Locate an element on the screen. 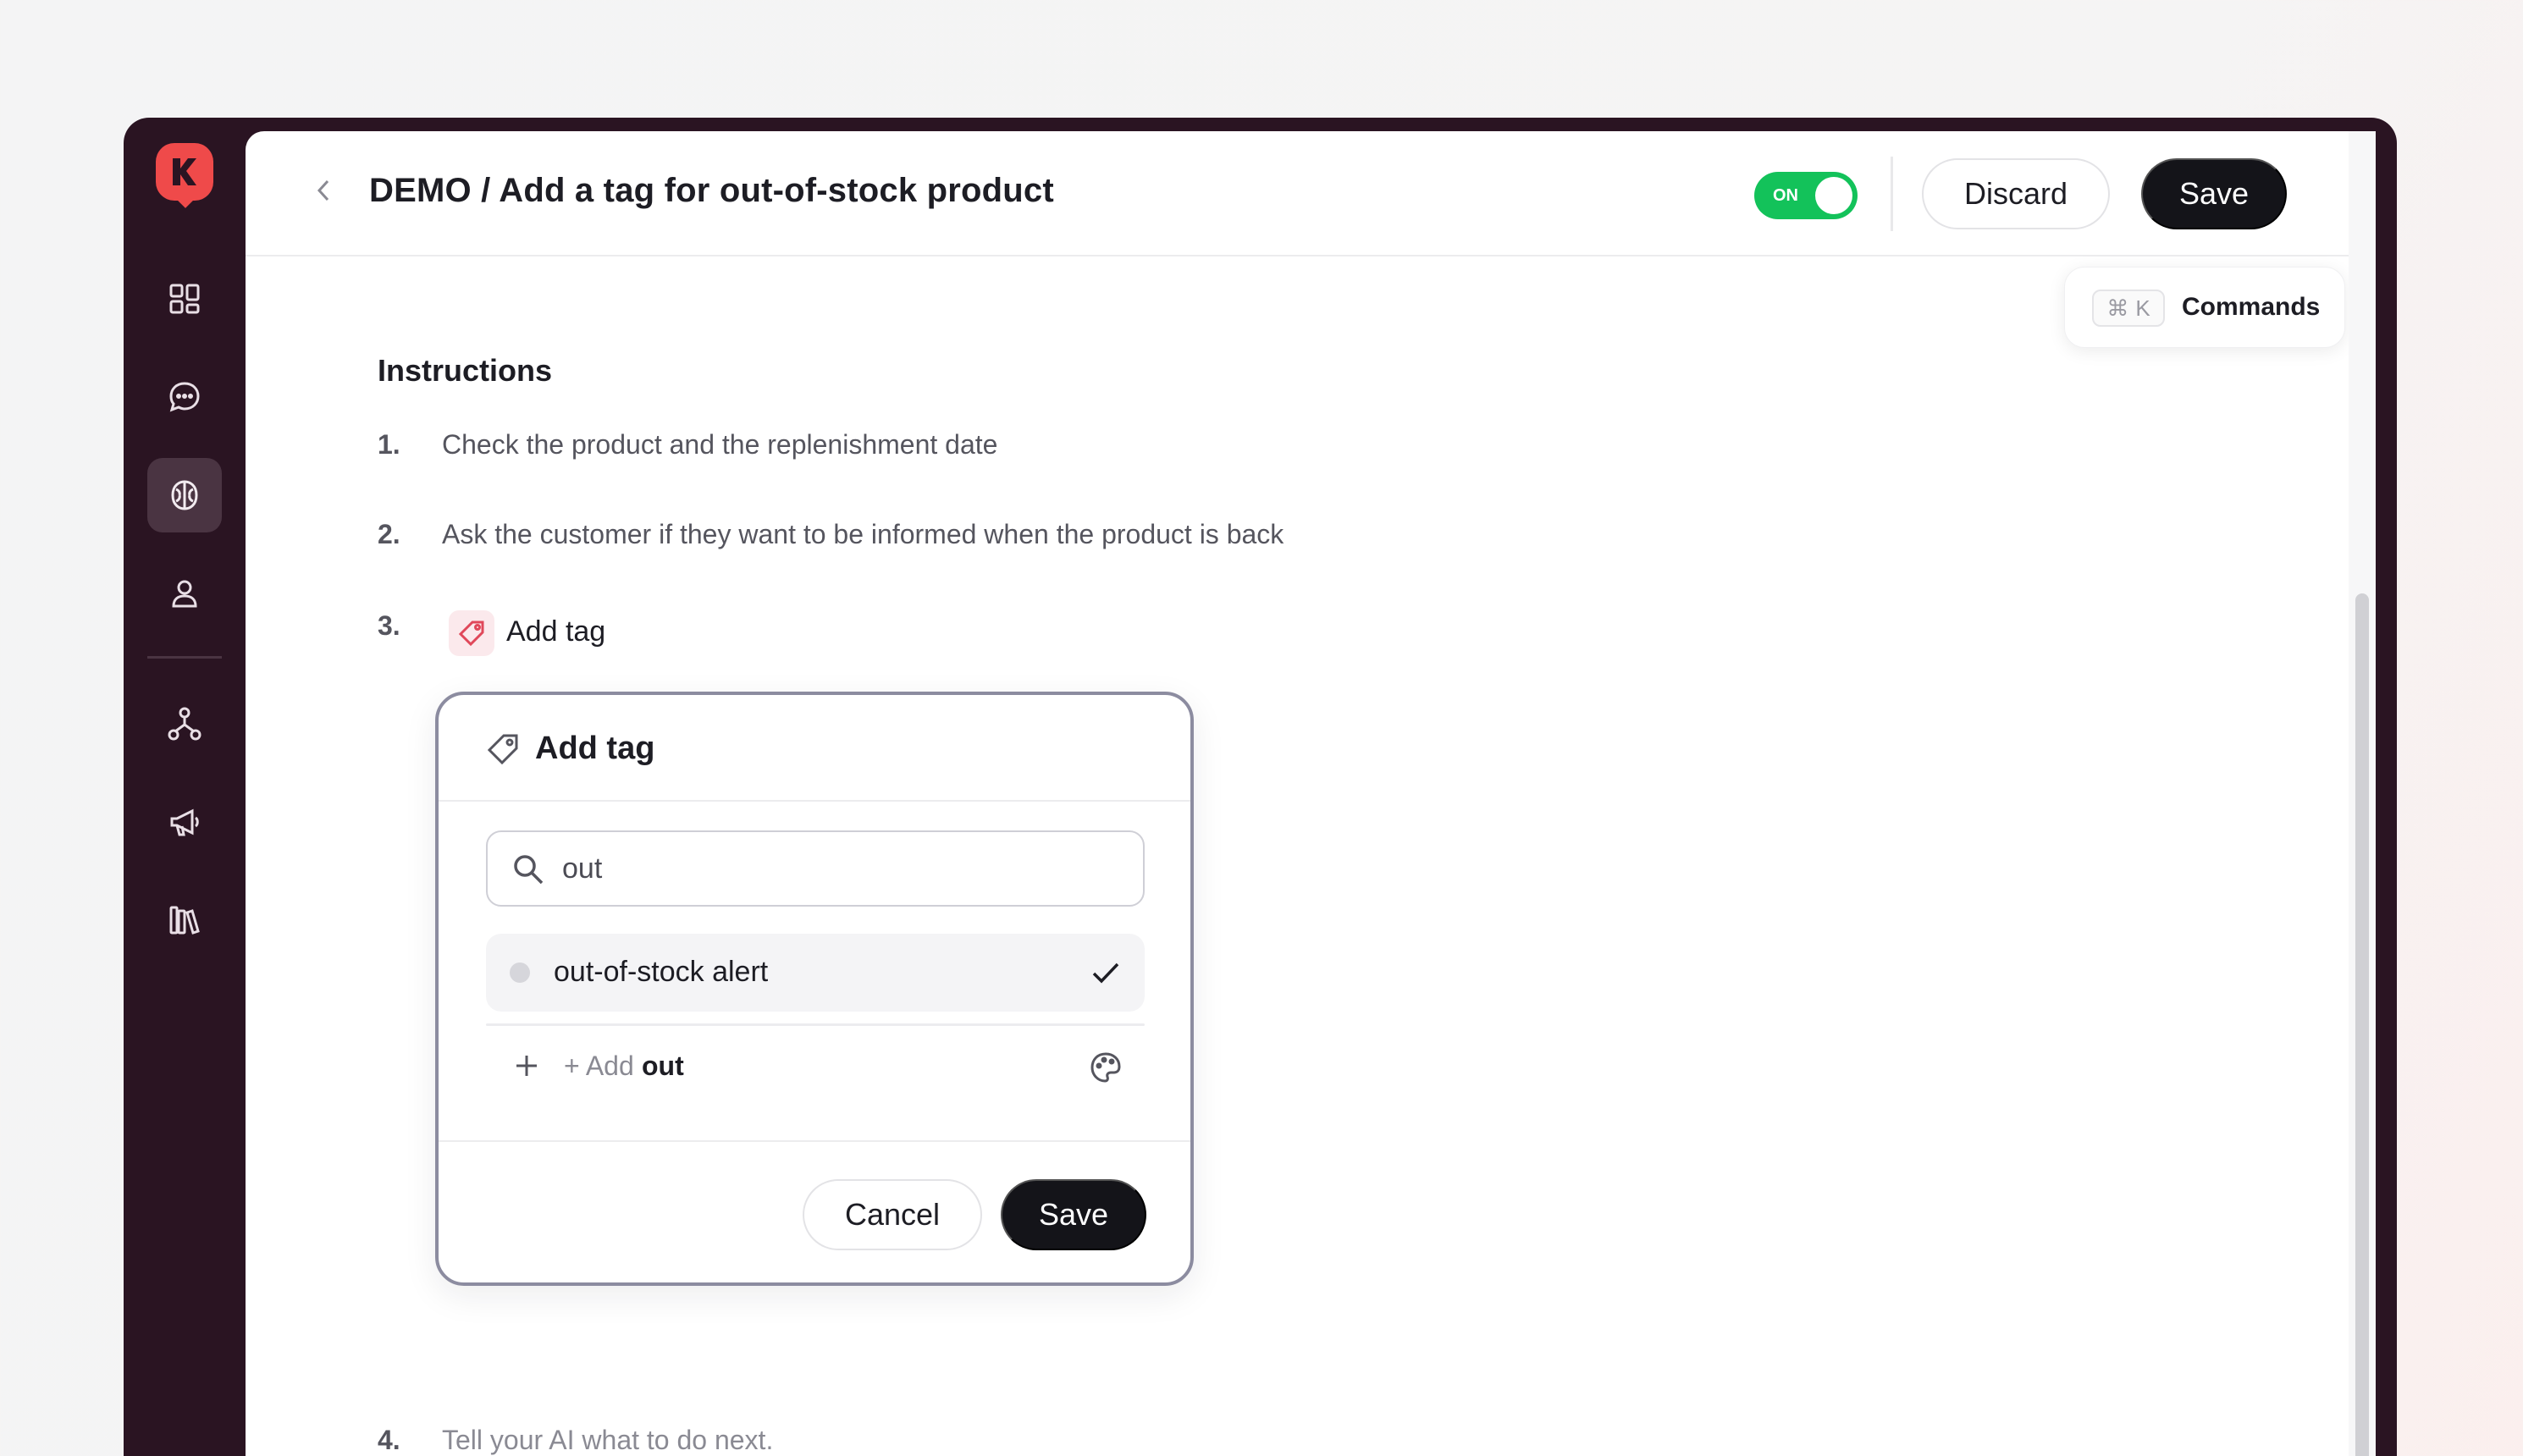 The width and height of the screenshot is (2523, 1456). back-button is located at coordinates (323, 190).